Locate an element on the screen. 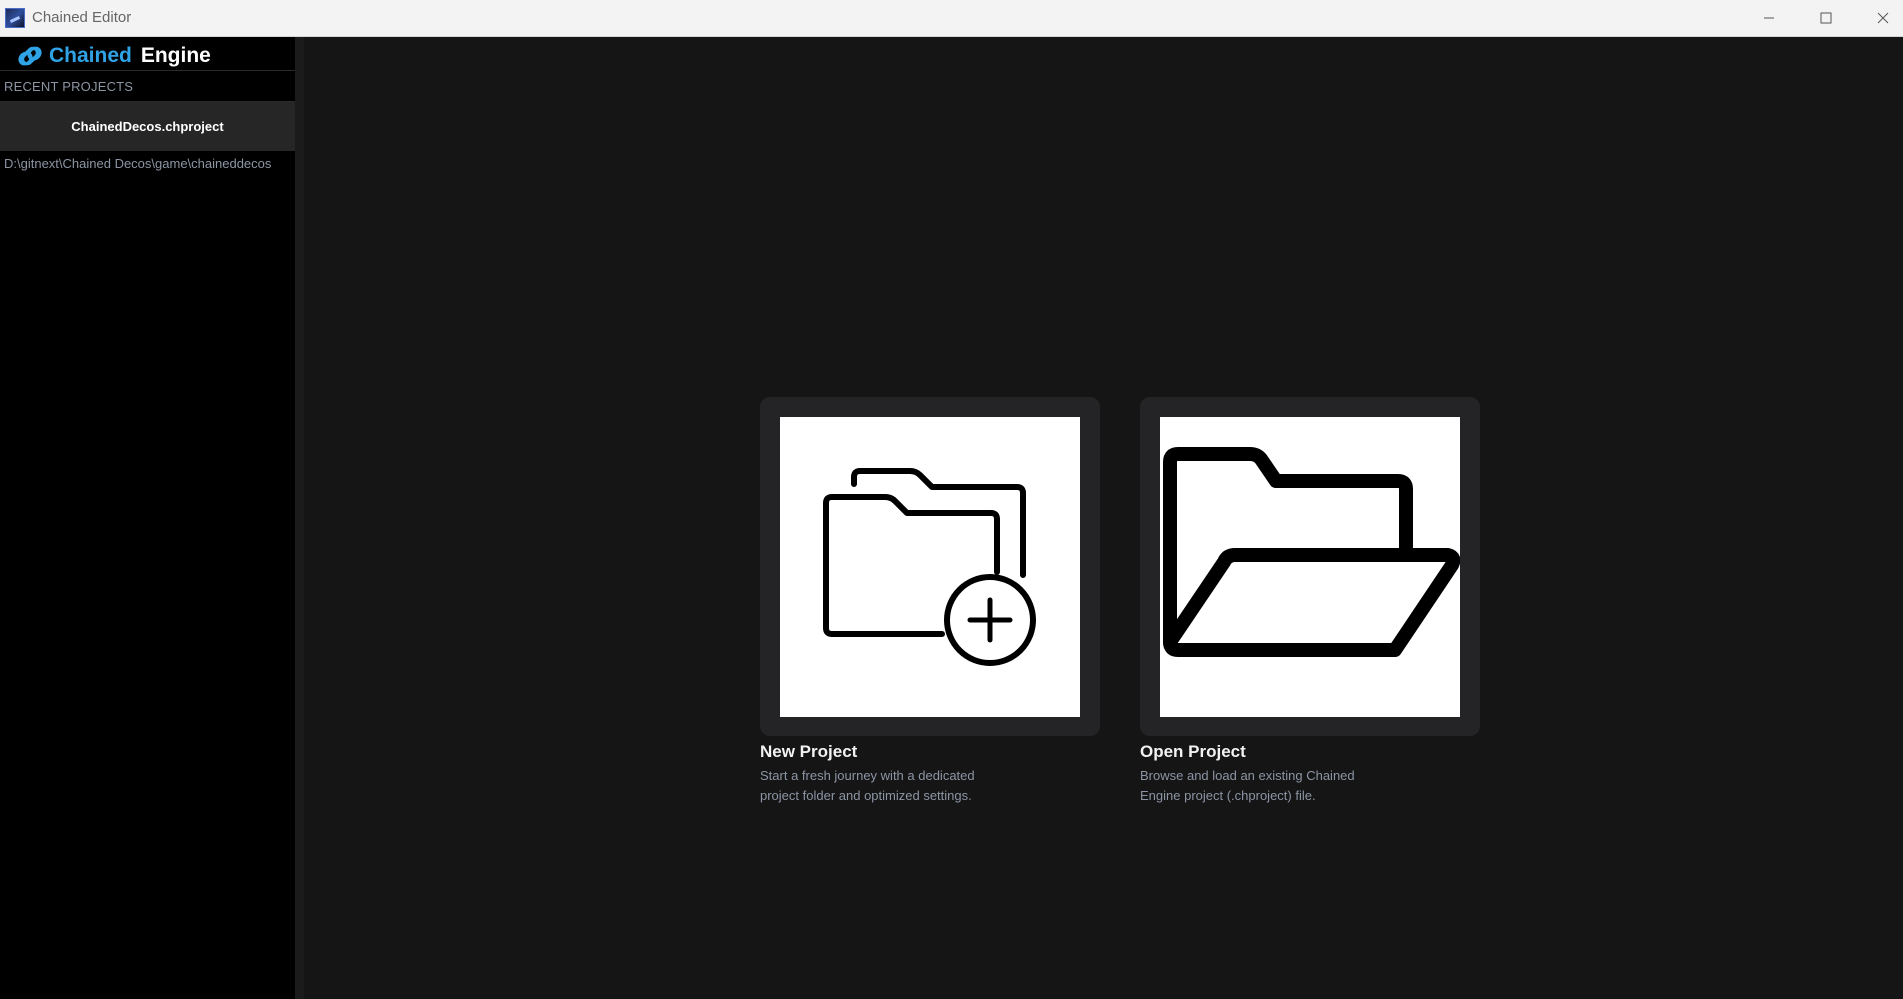  open-project-card is located at coordinates (1310, 566).